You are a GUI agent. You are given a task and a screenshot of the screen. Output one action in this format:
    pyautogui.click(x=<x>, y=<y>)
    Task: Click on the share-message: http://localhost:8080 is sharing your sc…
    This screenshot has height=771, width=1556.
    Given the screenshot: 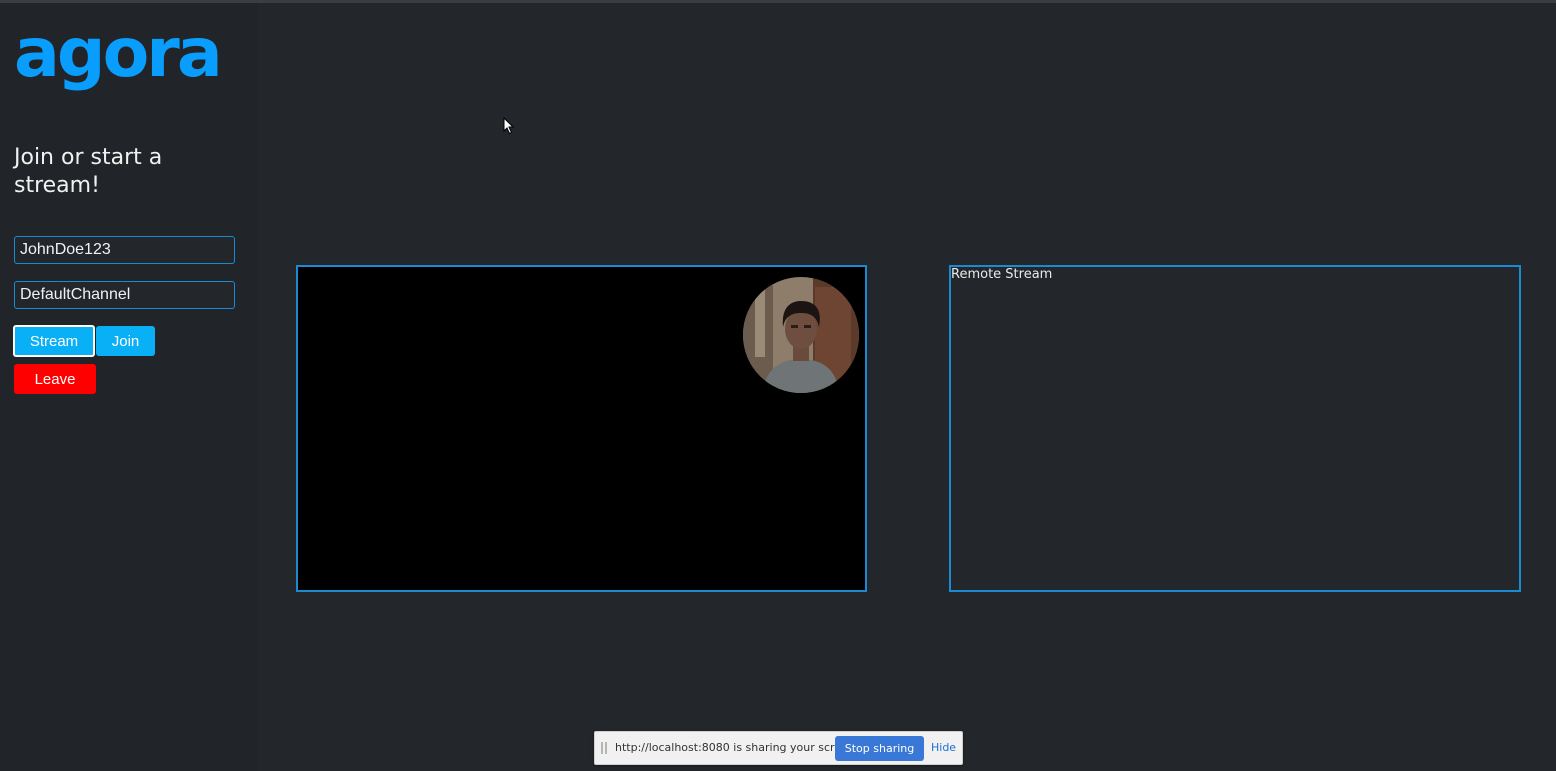 What is the action you would take?
    pyautogui.click(x=737, y=747)
    